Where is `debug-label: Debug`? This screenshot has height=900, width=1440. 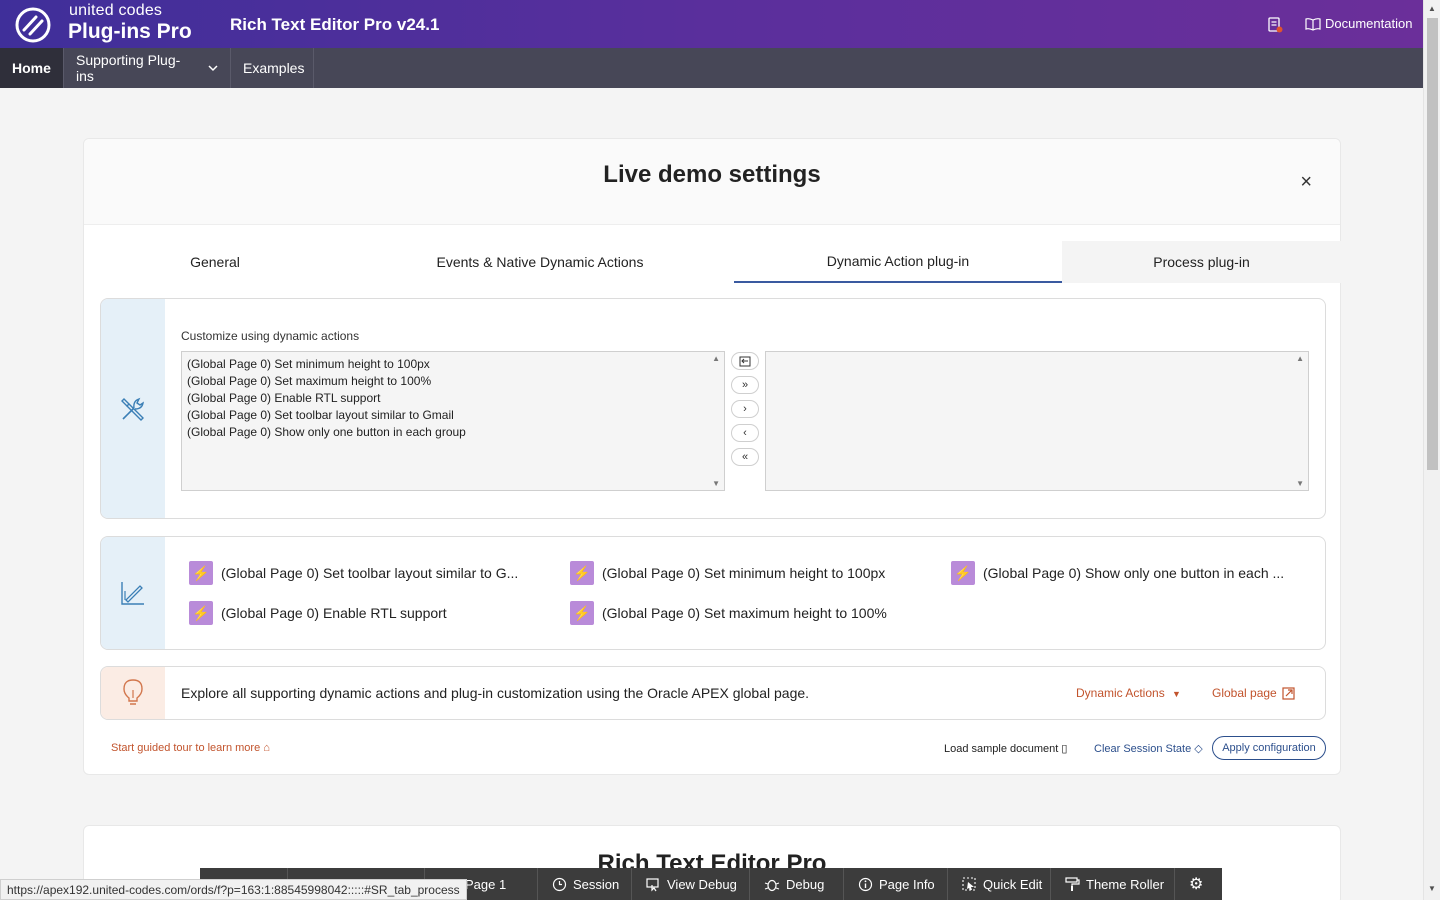 debug-label: Debug is located at coordinates (805, 884).